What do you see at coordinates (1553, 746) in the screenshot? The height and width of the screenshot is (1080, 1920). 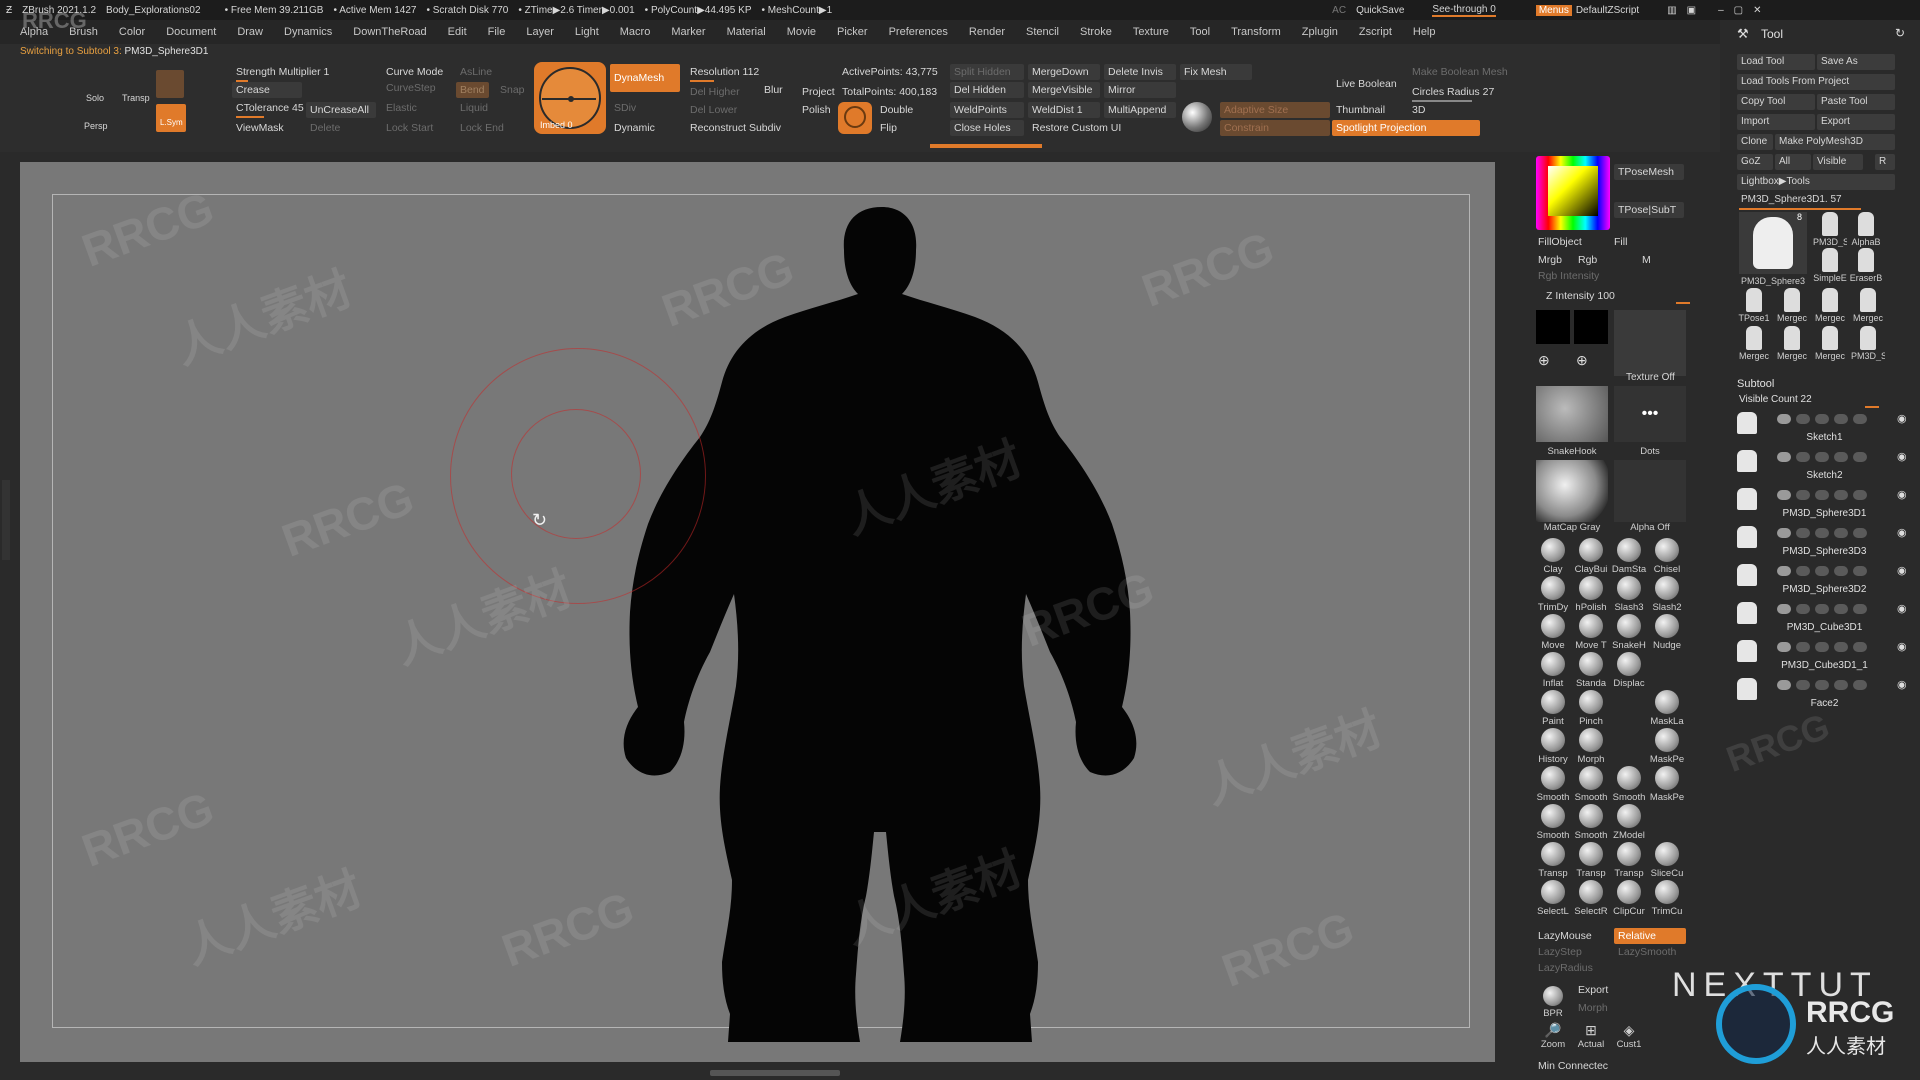 I see `brush-history: History` at bounding box center [1553, 746].